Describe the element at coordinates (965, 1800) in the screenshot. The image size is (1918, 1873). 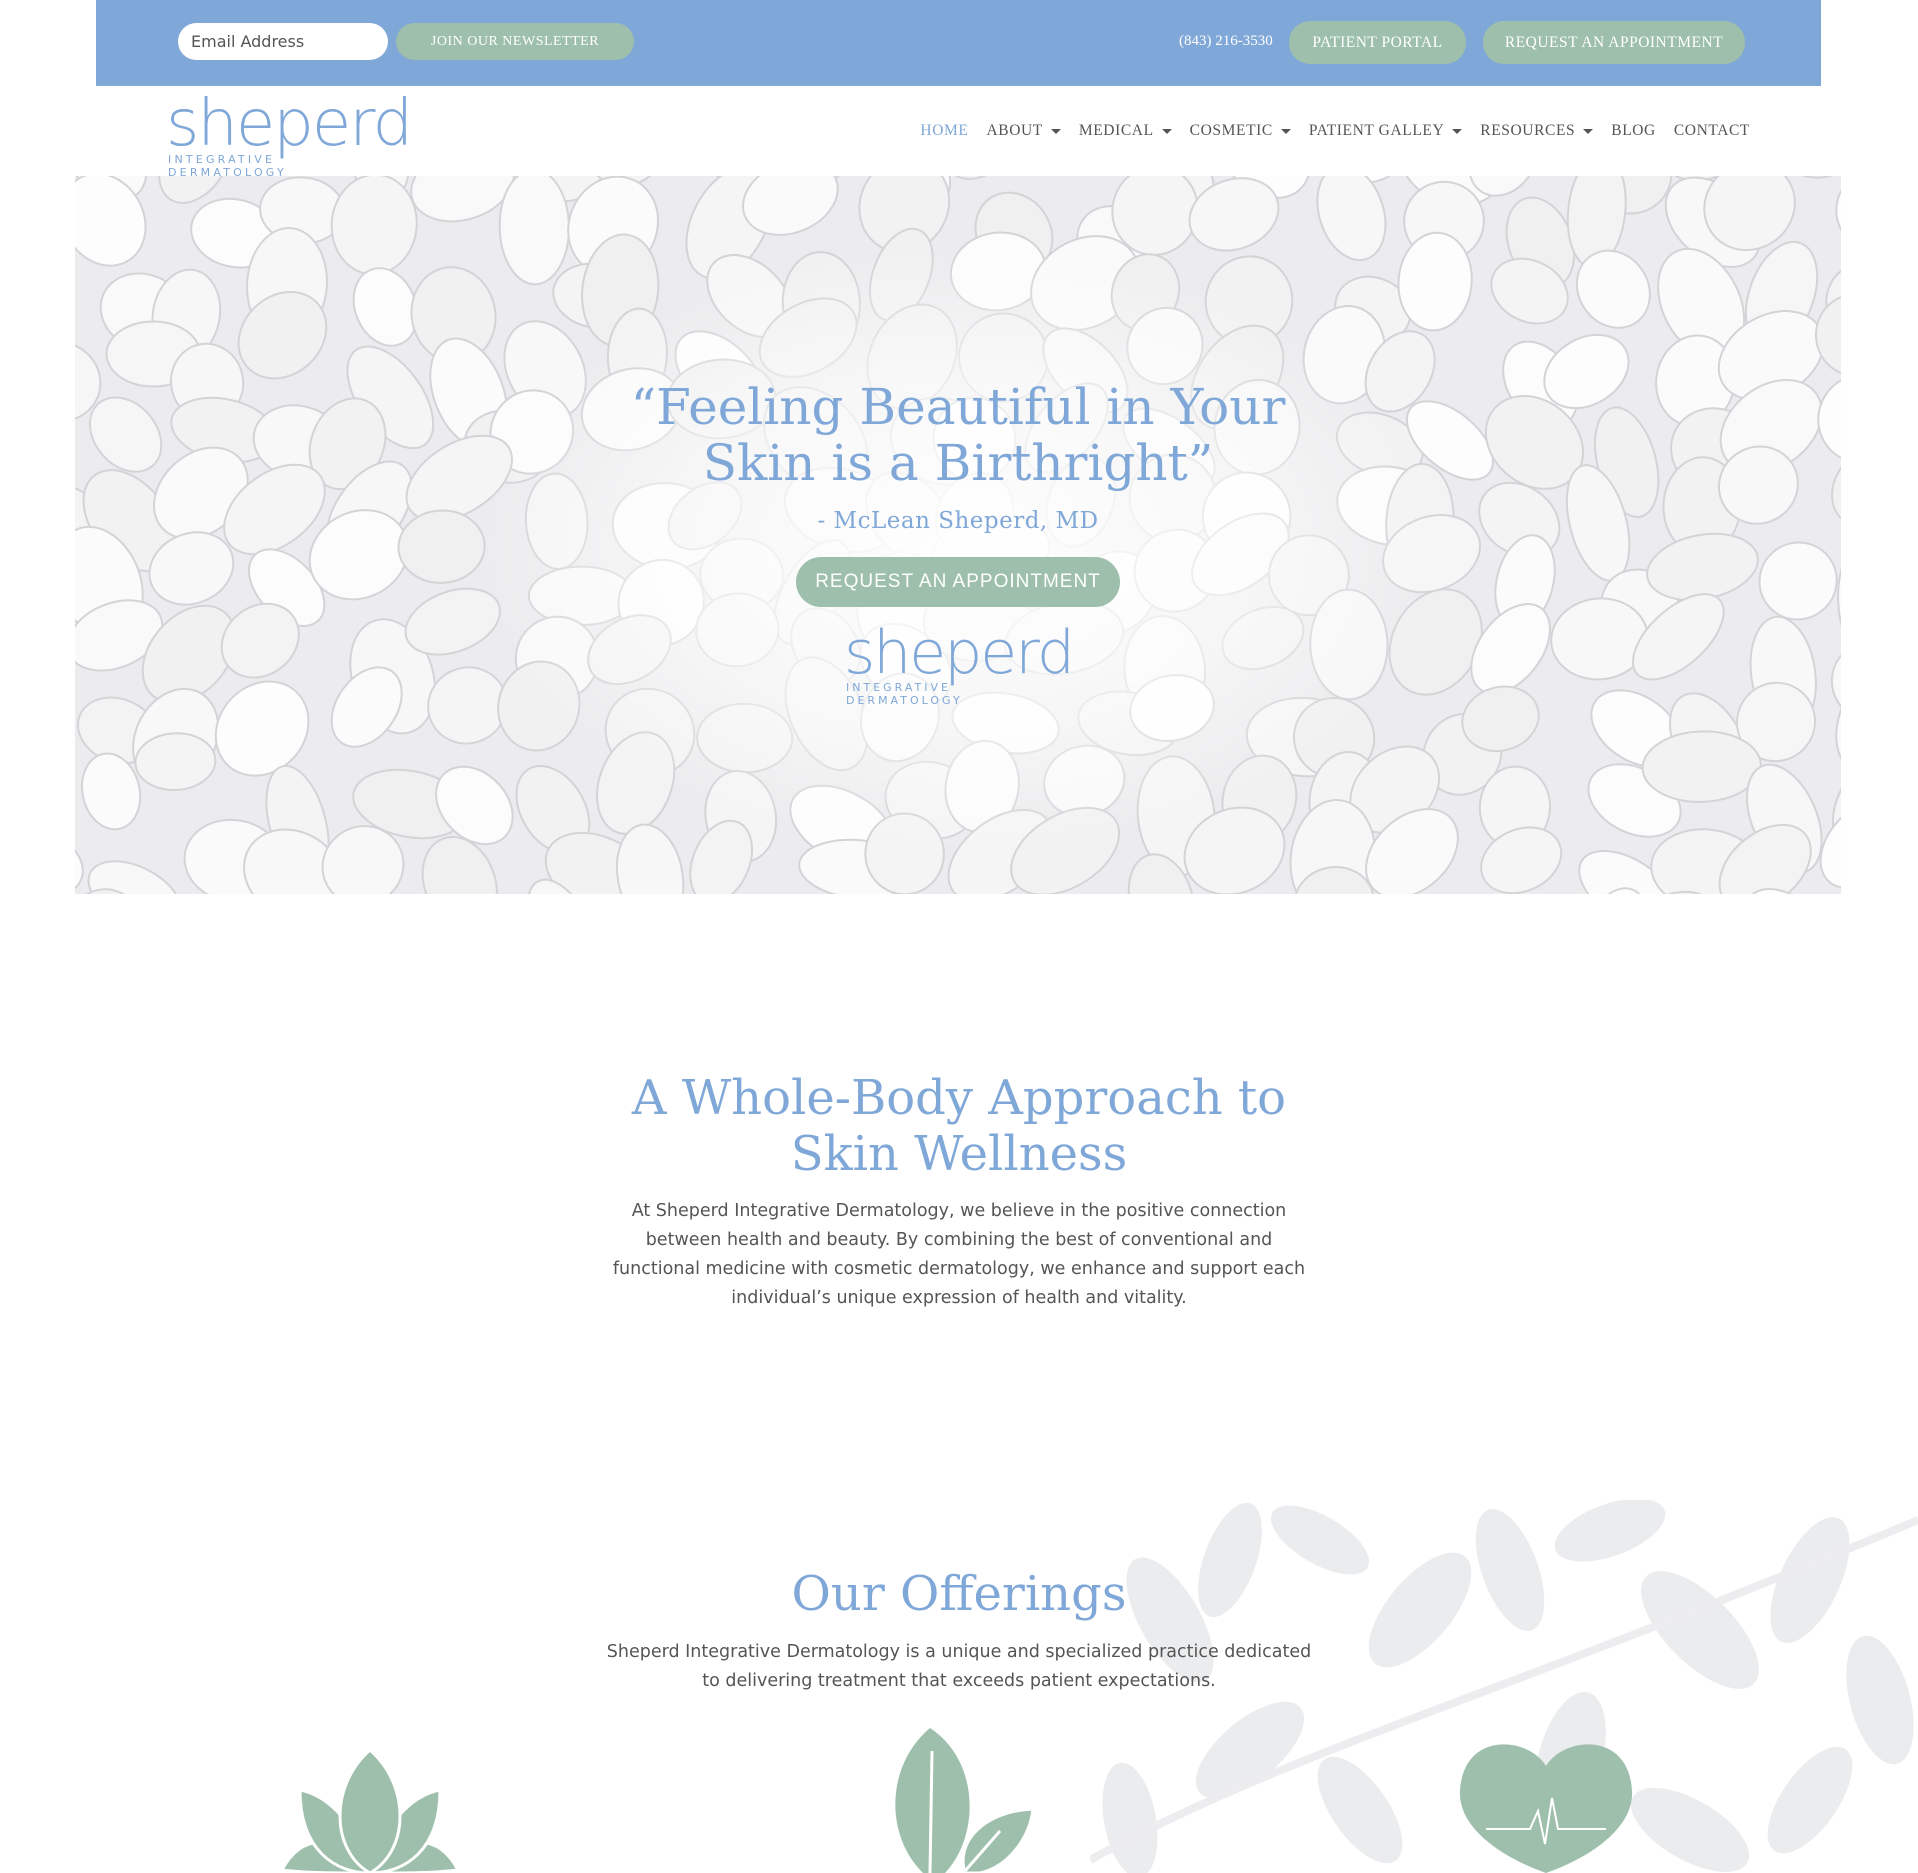
I see `leaf-icon` at that location.